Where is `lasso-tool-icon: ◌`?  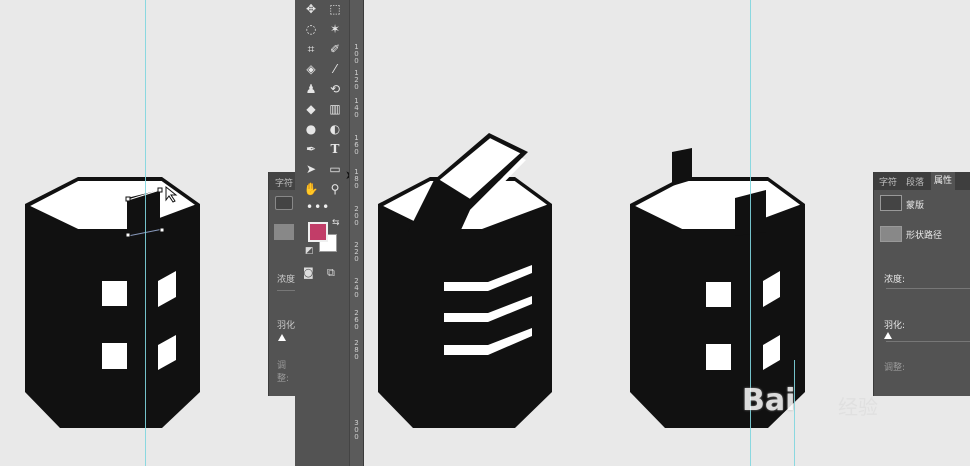
lasso-tool-icon: ◌ is located at coordinates (311, 29).